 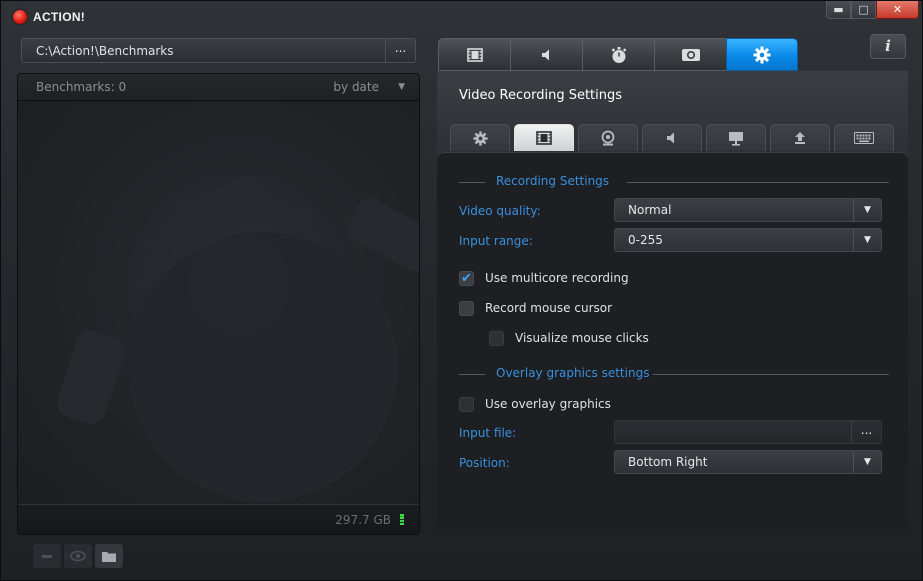 What do you see at coordinates (645, 240) in the screenshot?
I see `input-range-value: 0-255` at bounding box center [645, 240].